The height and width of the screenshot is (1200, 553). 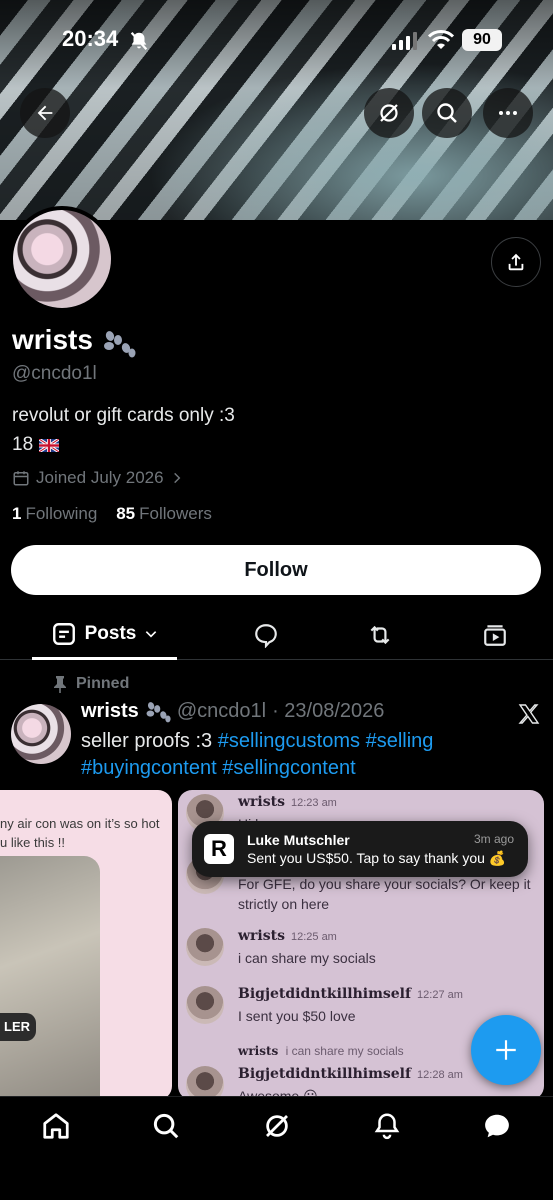 I want to click on posts-icon, so click(x=63, y=633).